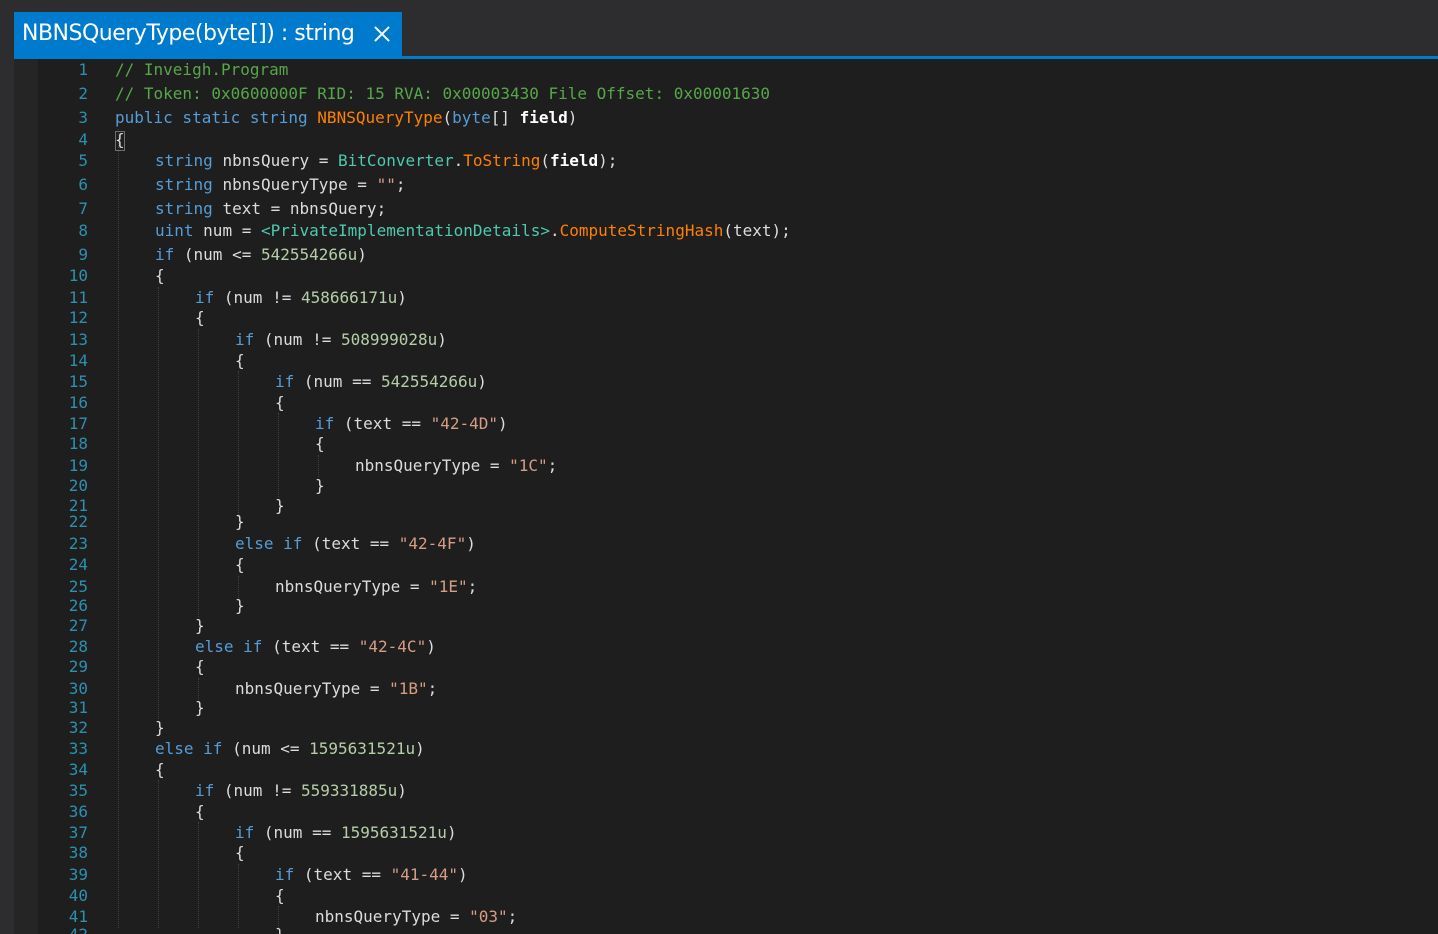 This screenshot has height=934, width=1438. I want to click on code-line: 14 {, so click(726, 361).